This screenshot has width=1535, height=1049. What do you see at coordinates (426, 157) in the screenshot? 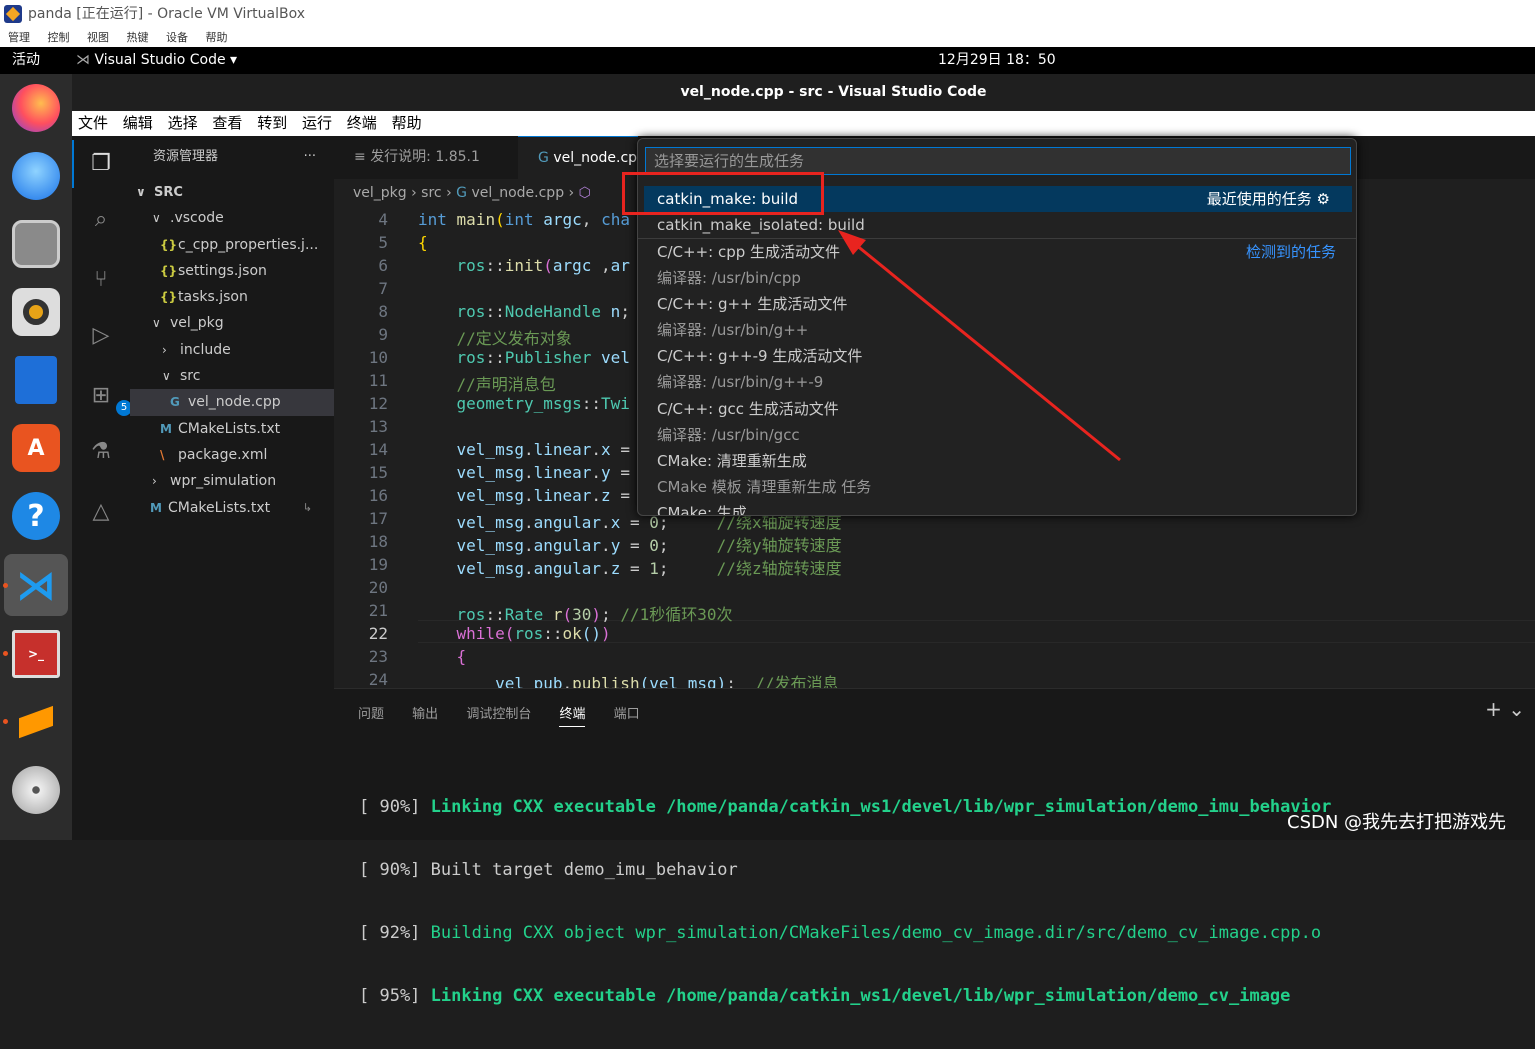
I see `tab-release-notes: ≡ 发行说明: 1.85.1` at bounding box center [426, 157].